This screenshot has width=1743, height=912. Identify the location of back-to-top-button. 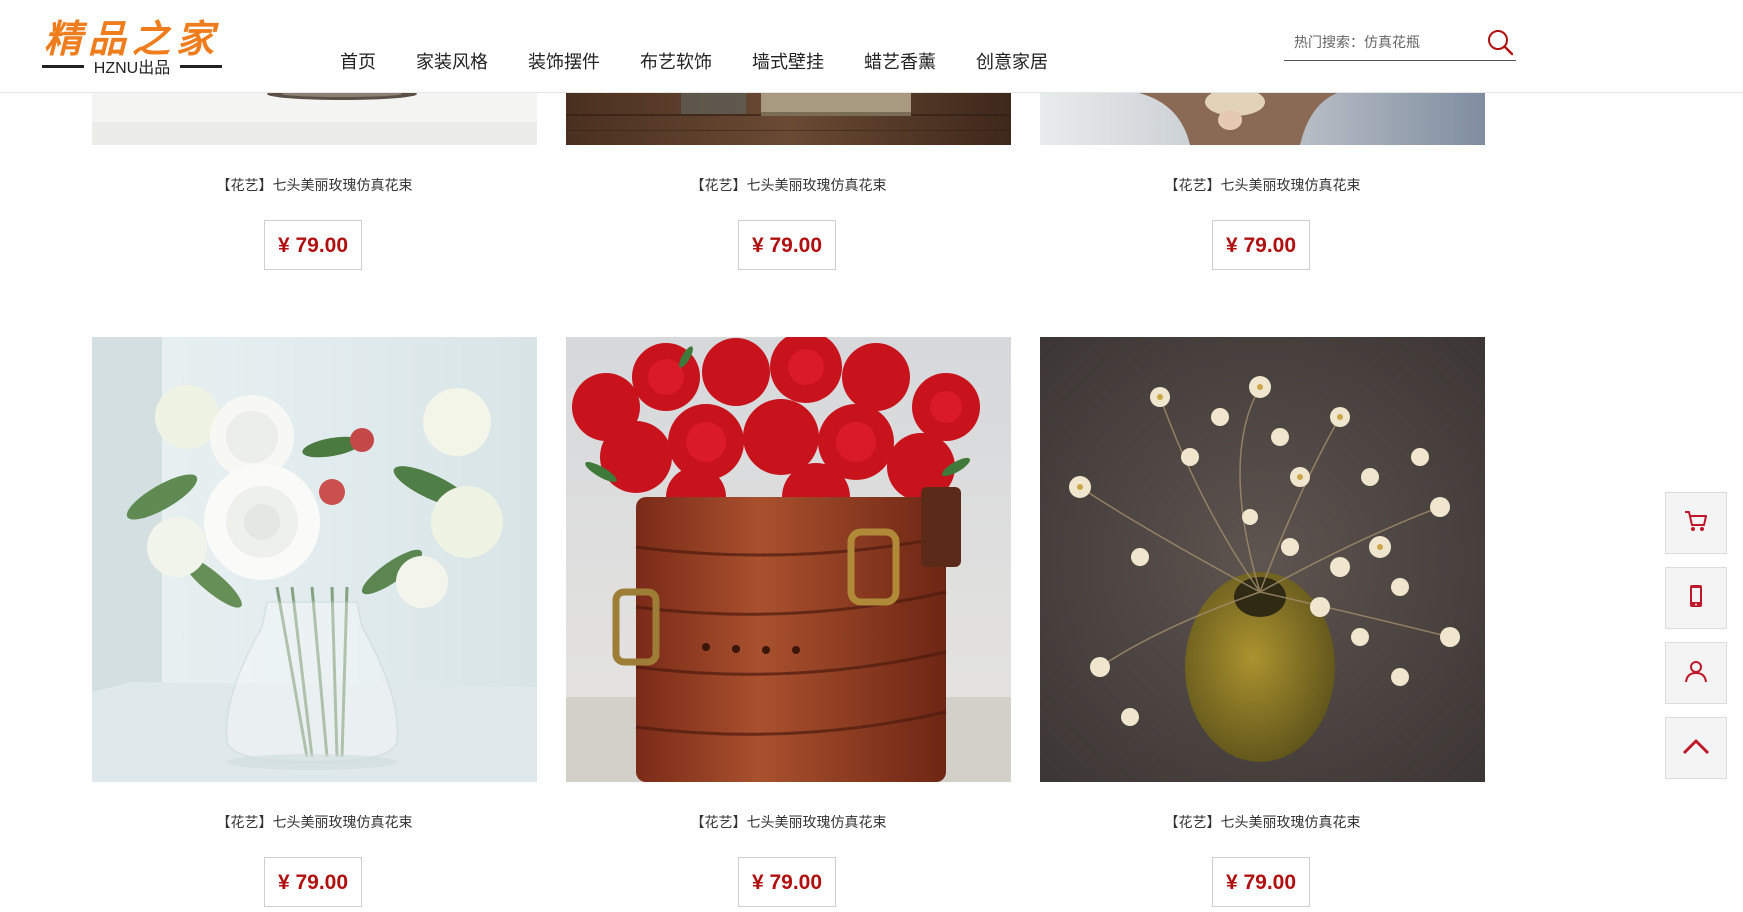
(1696, 748).